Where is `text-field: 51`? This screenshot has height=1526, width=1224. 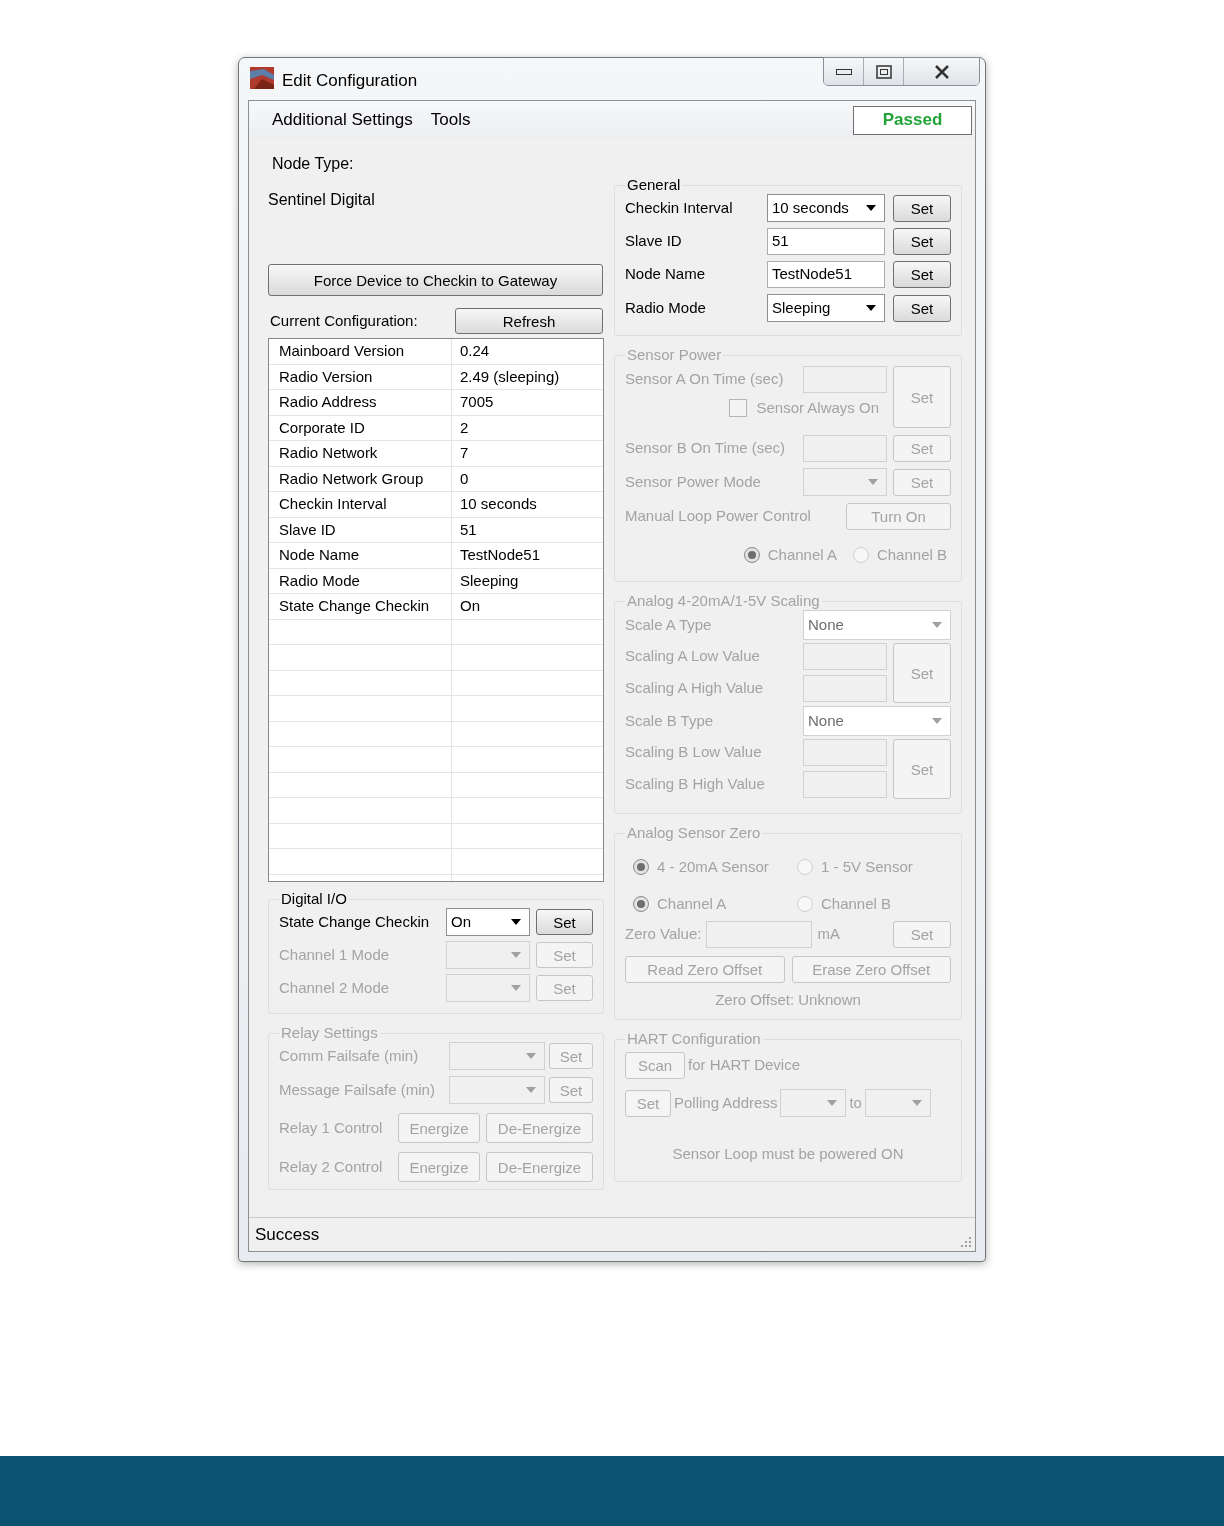 text-field: 51 is located at coordinates (826, 241).